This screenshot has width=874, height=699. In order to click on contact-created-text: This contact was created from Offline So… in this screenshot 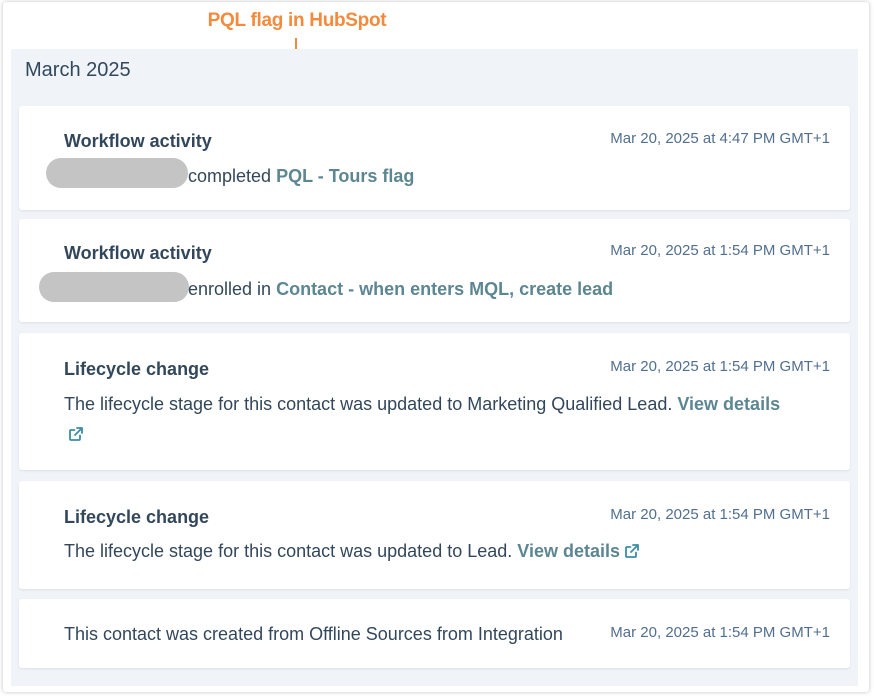, I will do `click(313, 634)`.